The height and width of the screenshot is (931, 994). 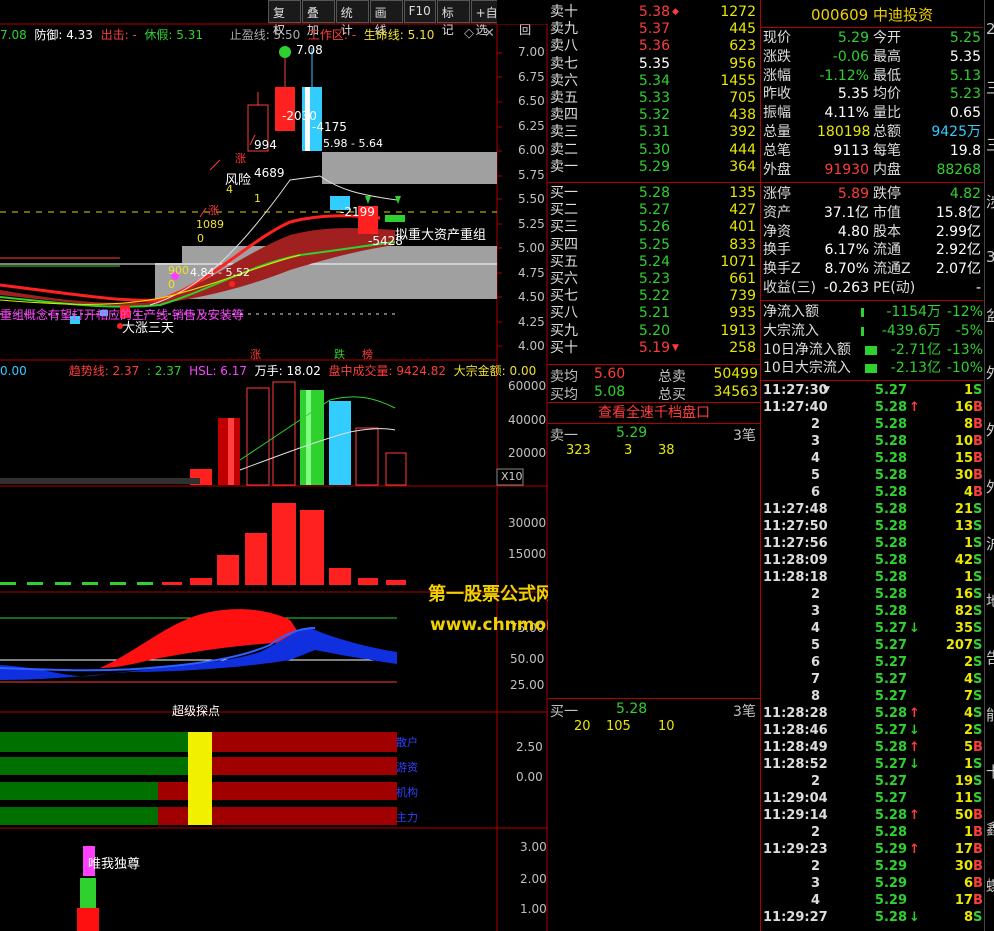 I want to click on tick-row: 11:27:30 ▼ 5.27 1 S, so click(x=872, y=390).